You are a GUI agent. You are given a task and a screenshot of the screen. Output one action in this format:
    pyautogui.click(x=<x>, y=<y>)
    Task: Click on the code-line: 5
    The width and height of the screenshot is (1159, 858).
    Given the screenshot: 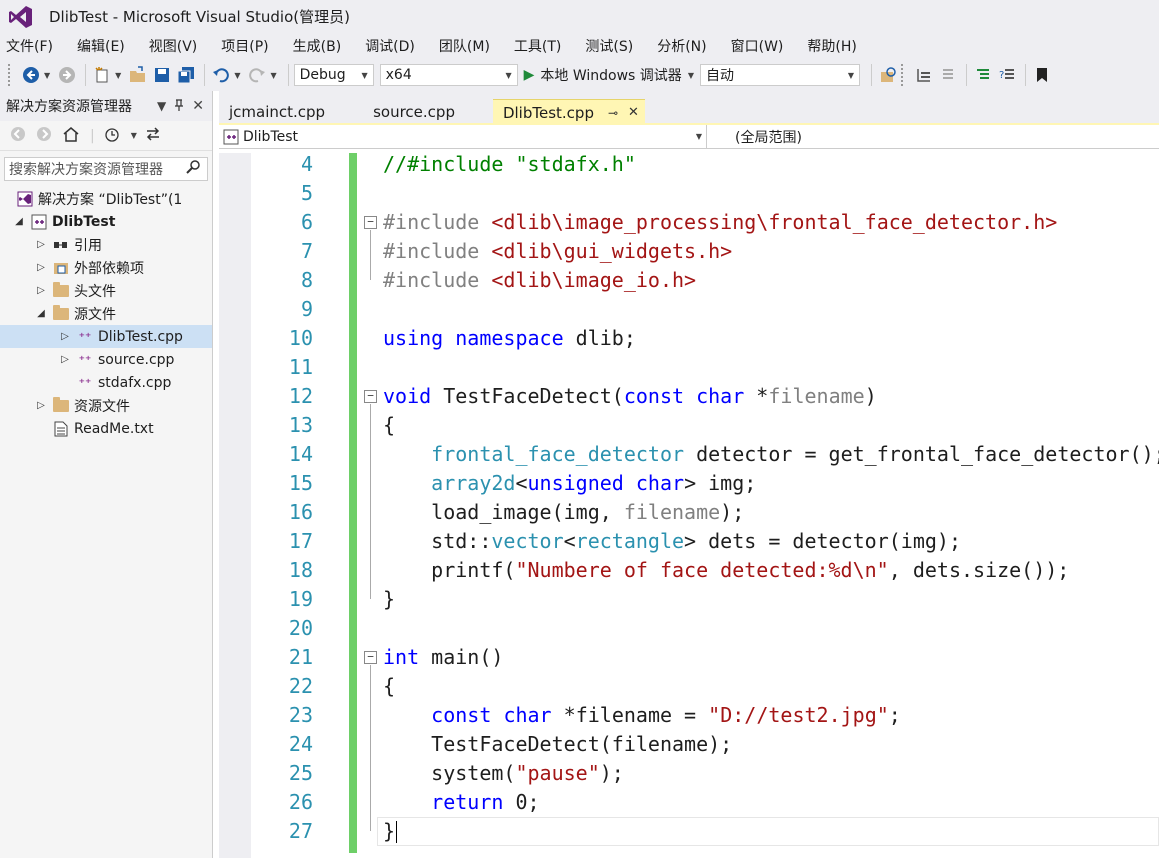 What is the action you would take?
    pyautogui.click(x=689, y=193)
    